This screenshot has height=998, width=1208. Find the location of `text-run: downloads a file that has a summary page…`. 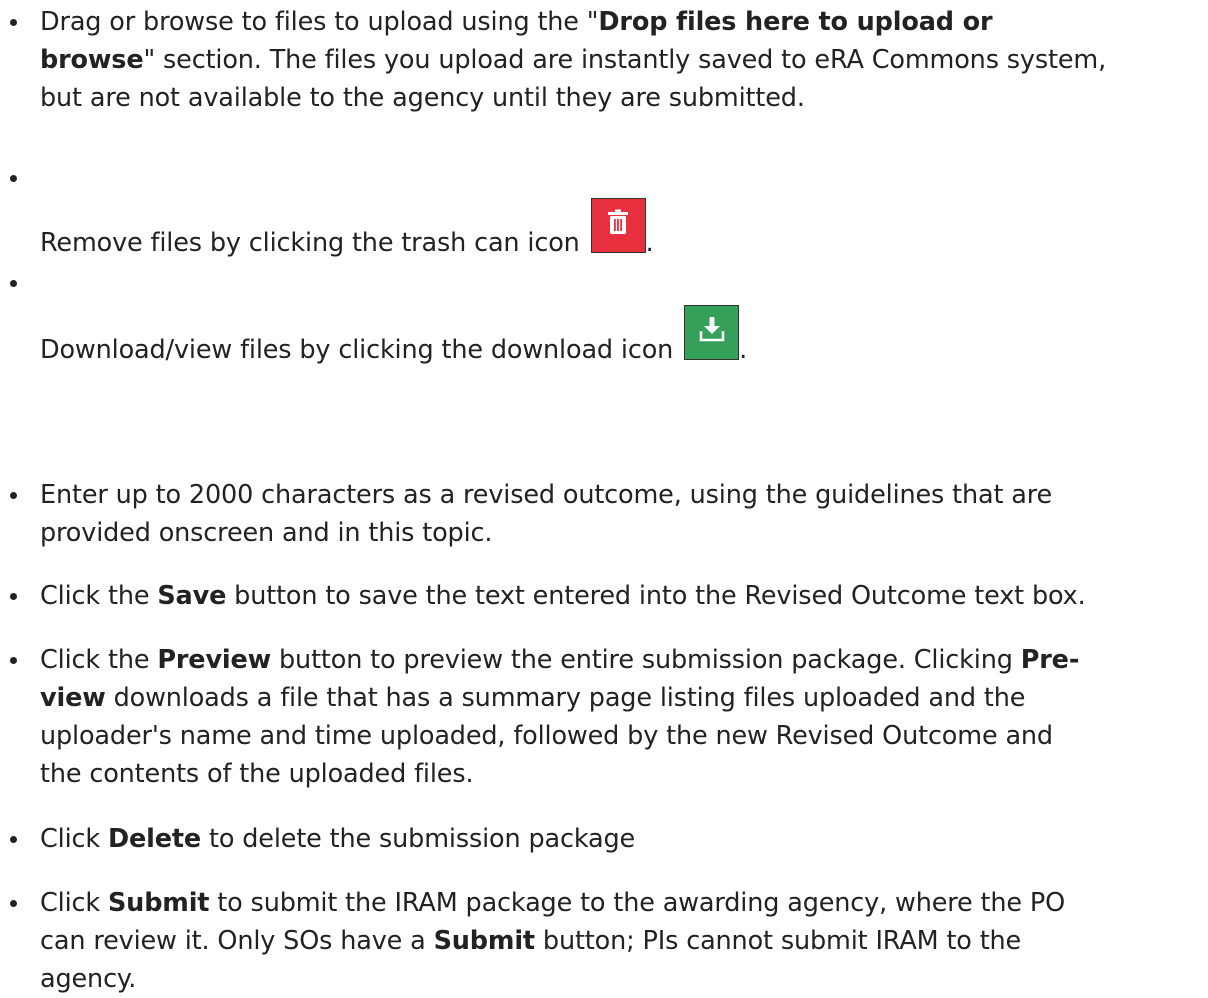

text-run: downloads a file that has a summary page… is located at coordinates (565, 698).